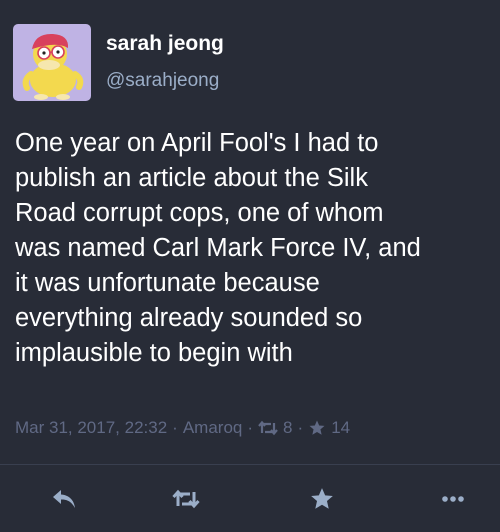 The image size is (500, 532). I want to click on status-meta: Mar 31, 2017, 22:32 · Amaroq · 8 · 14, so click(252, 428).